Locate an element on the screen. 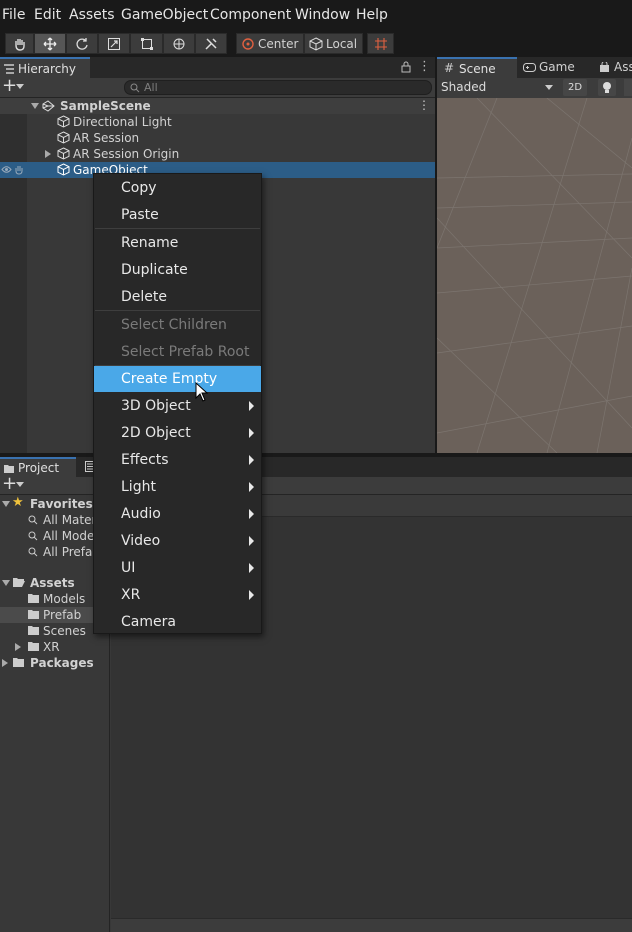 The height and width of the screenshot is (932, 632). rotate-icon is located at coordinates (82, 43).